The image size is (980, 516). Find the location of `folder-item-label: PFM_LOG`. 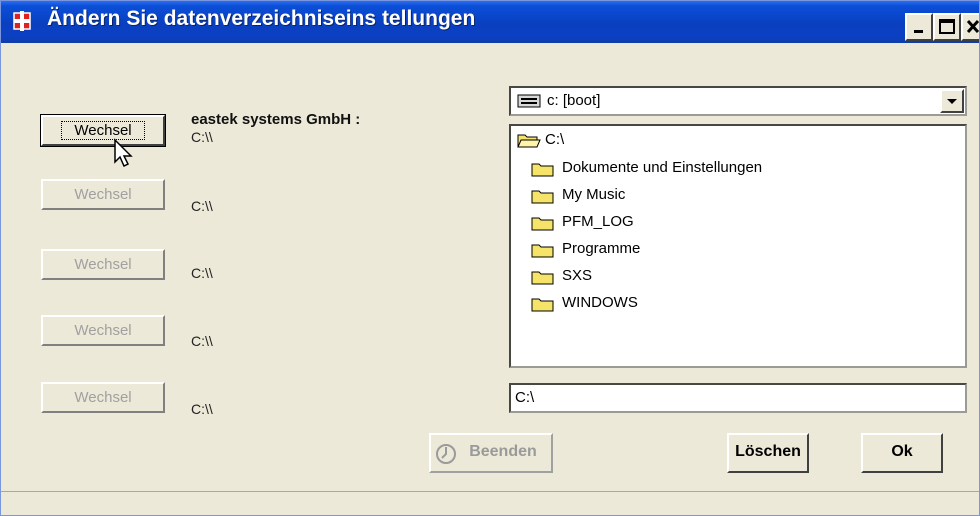

folder-item-label: PFM_LOG is located at coordinates (598, 221).